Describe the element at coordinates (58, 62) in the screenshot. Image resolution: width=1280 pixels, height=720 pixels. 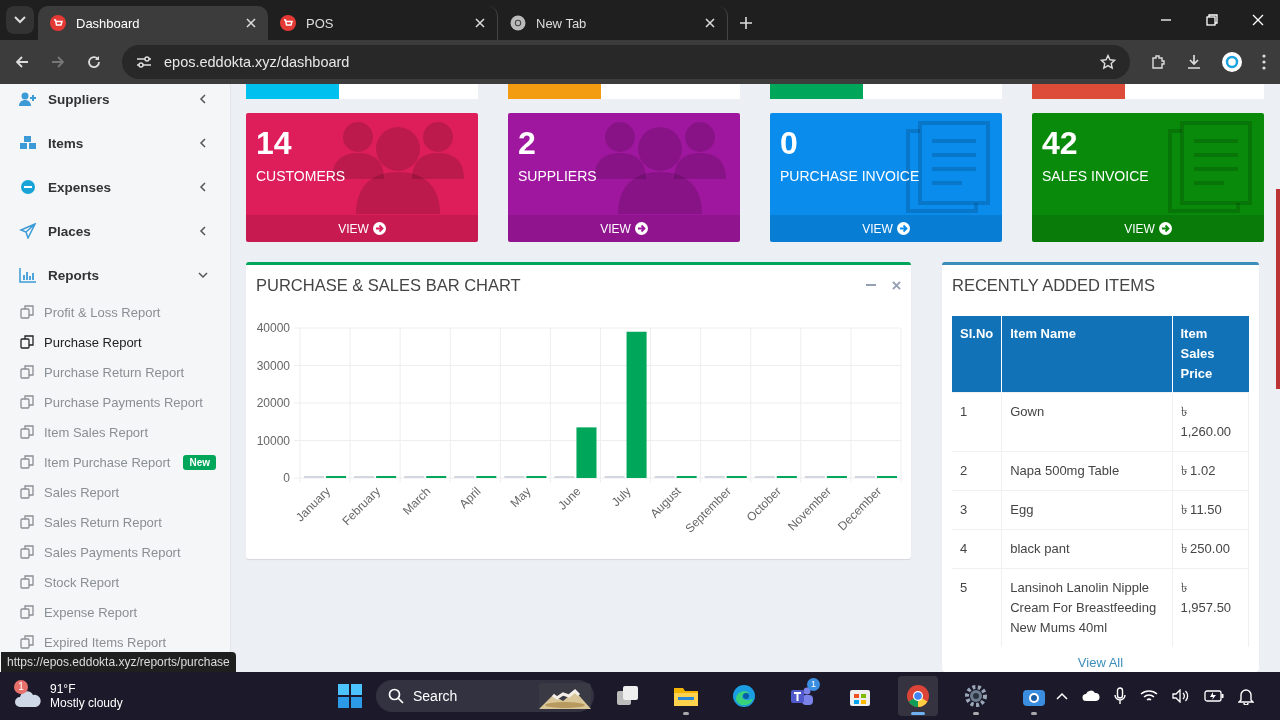
I see `forward-icon` at that location.